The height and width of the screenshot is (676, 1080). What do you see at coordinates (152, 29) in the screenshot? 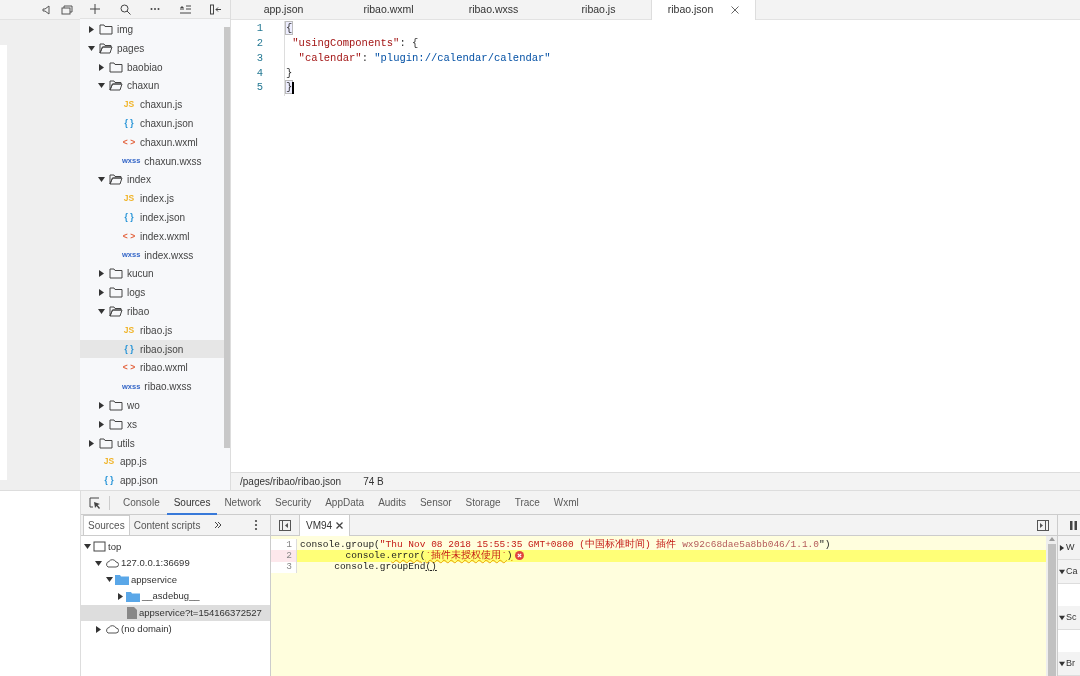
I see `tree-item: img` at bounding box center [152, 29].